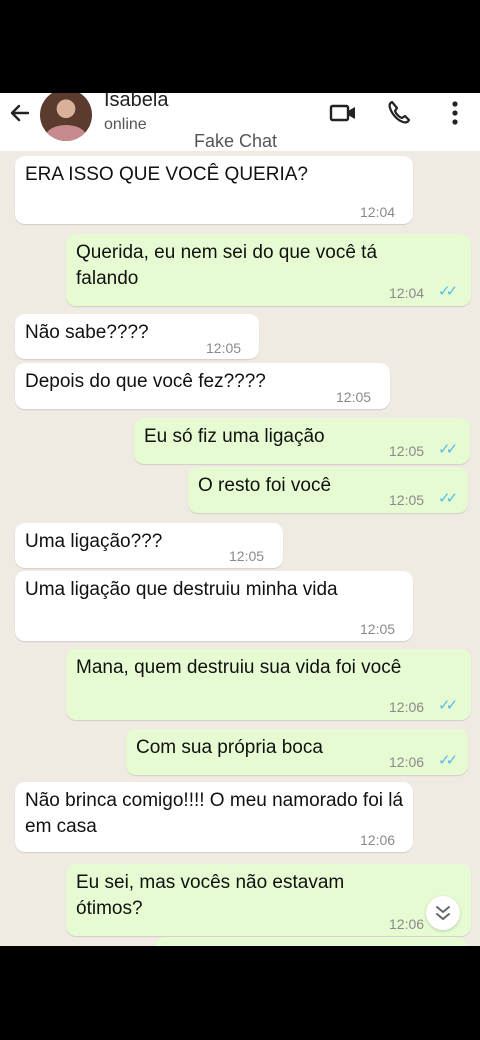 The width and height of the screenshot is (480, 1040). I want to click on message-bubble-outgoing: O resto foi você 12:05 ✓✓, so click(328, 490).